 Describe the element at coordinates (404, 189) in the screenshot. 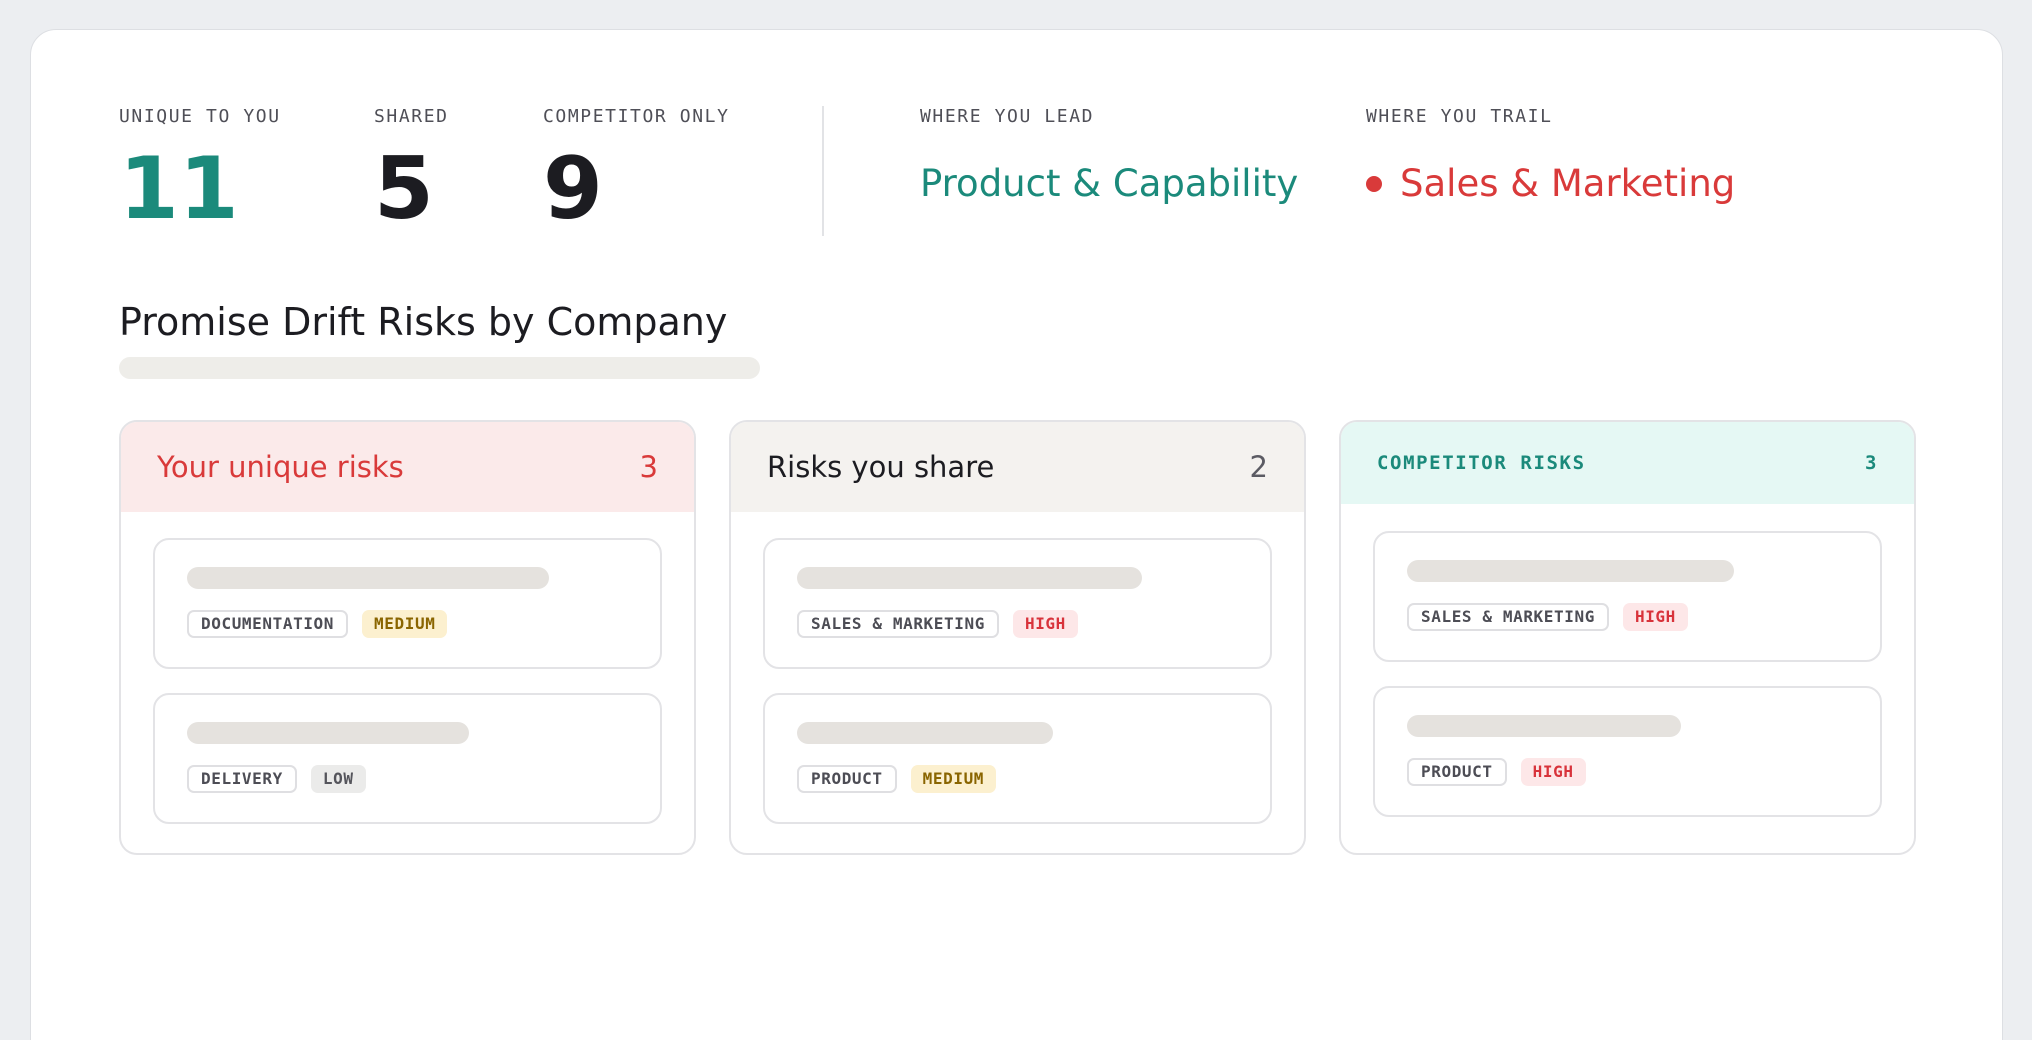

I see `stat-value: 5` at that location.